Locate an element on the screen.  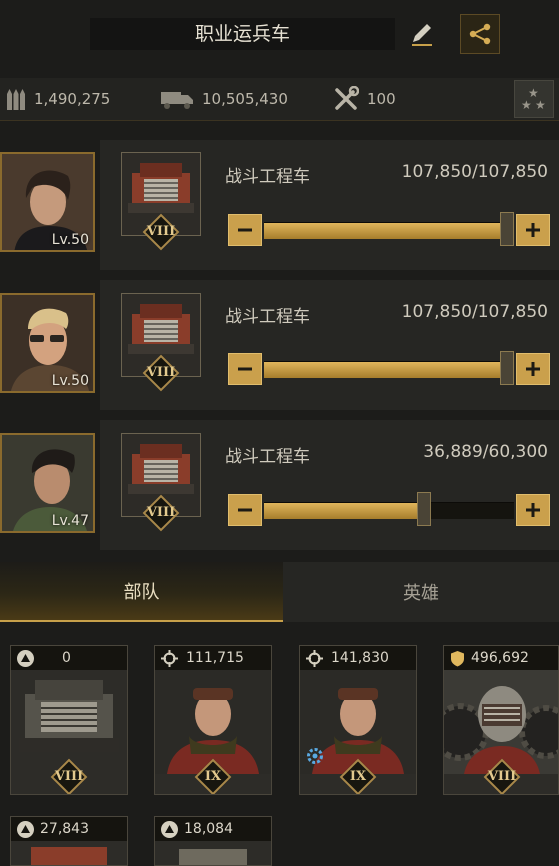
unit-value: 18,084 is located at coordinates (208, 829).